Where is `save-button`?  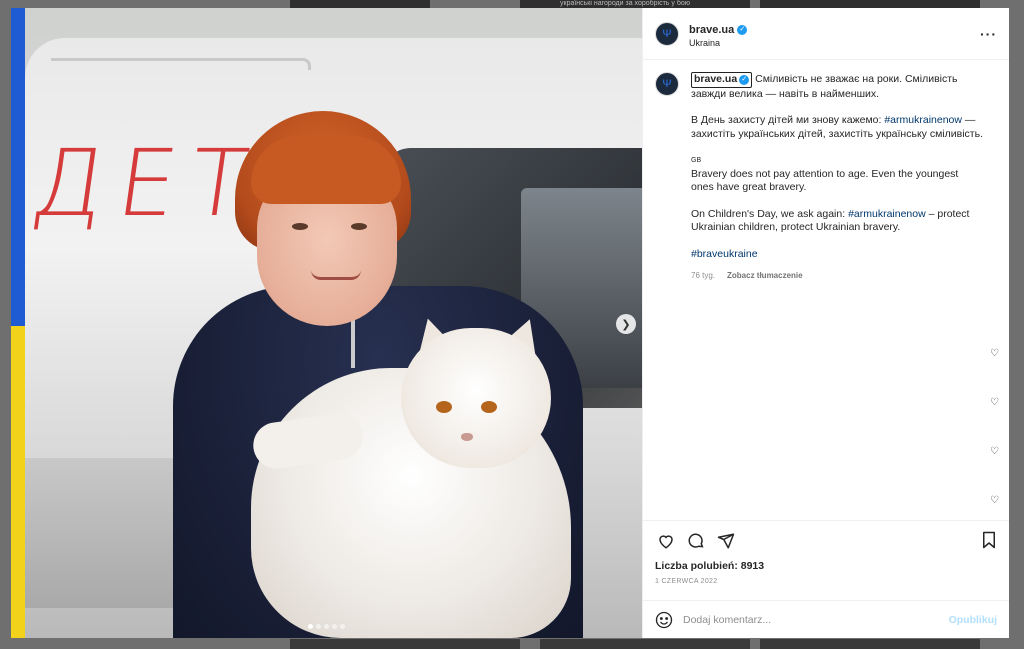 save-button is located at coordinates (989, 542).